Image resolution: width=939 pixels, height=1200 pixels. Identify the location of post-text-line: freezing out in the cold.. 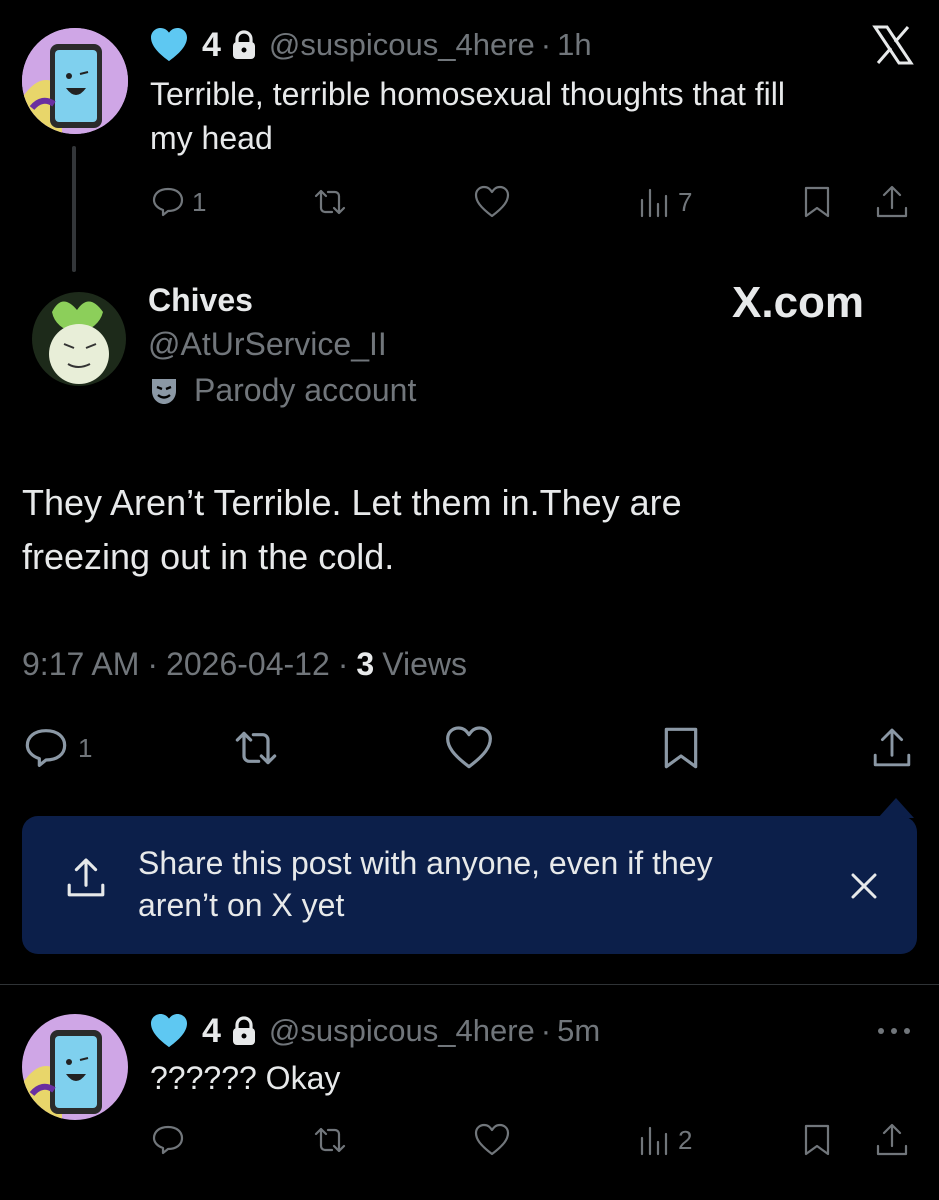
(208, 556).